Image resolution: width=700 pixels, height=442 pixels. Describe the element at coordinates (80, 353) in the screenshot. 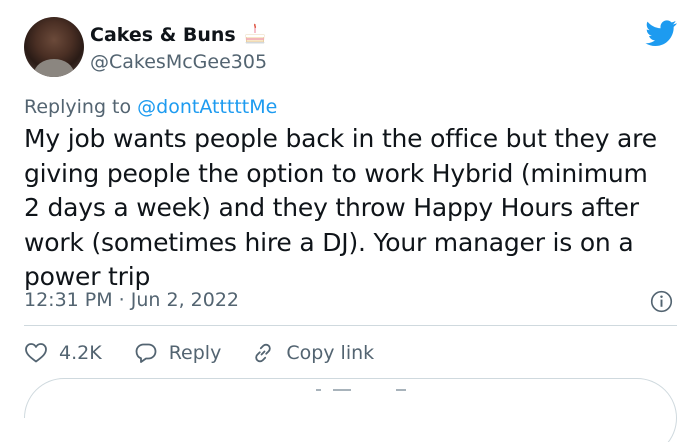

I see `like-count: 4.2K` at that location.